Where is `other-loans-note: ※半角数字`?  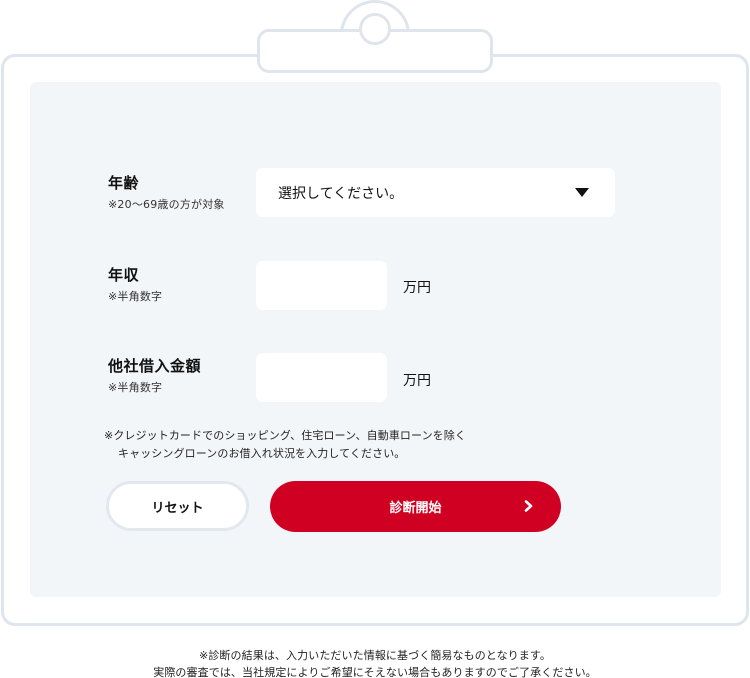 other-loans-note: ※半角数字 is located at coordinates (135, 387).